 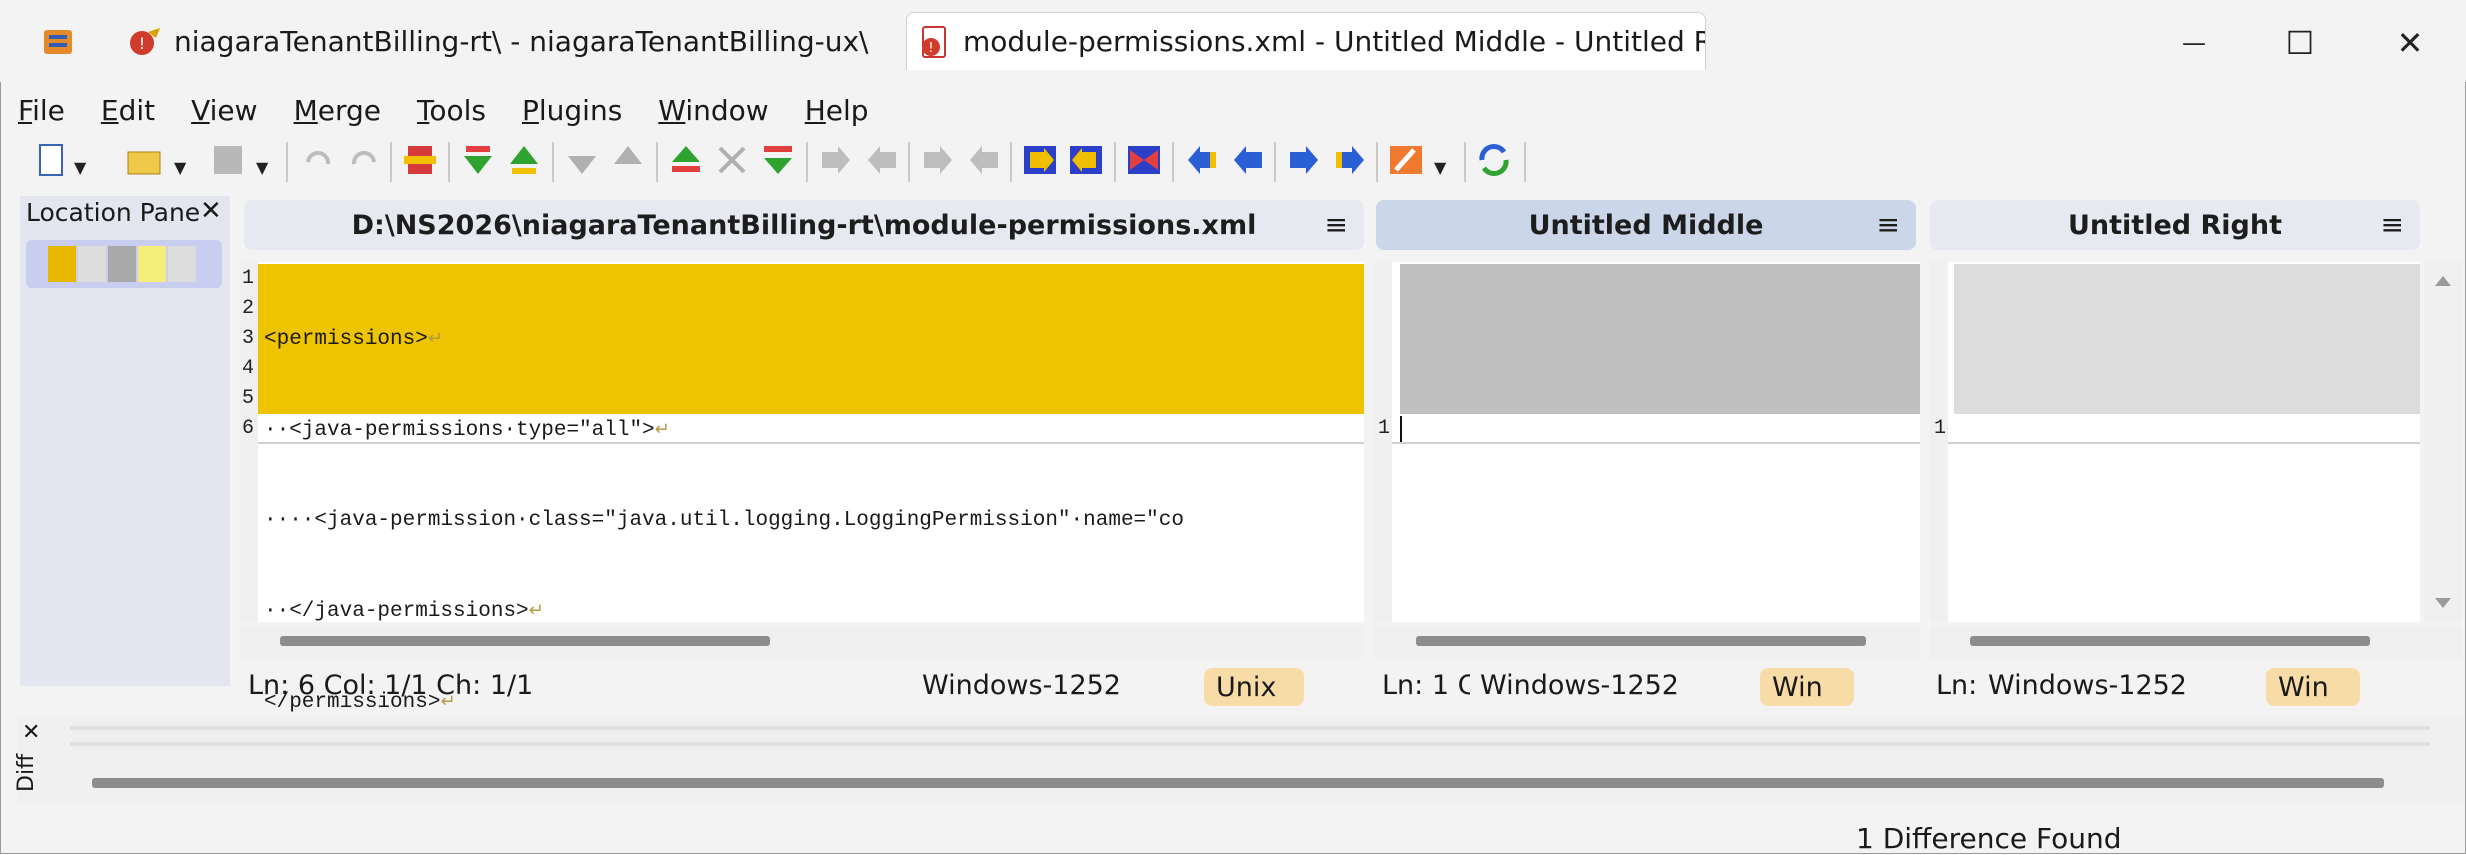 What do you see at coordinates (934, 42) in the screenshot?
I see `file-compare-icon: !` at bounding box center [934, 42].